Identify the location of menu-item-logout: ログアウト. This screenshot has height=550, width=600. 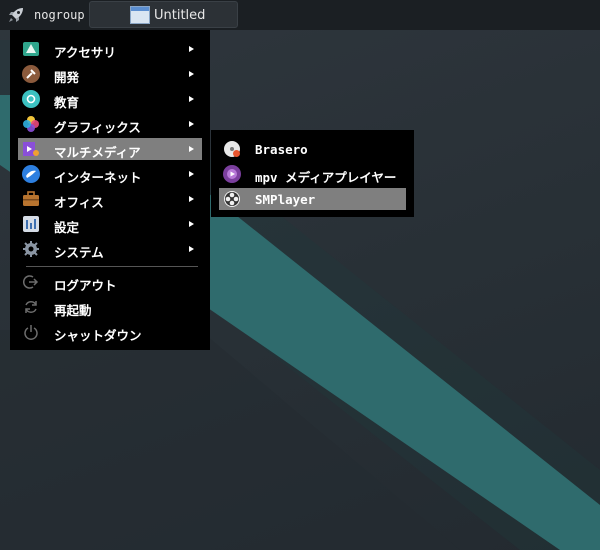
(110, 282).